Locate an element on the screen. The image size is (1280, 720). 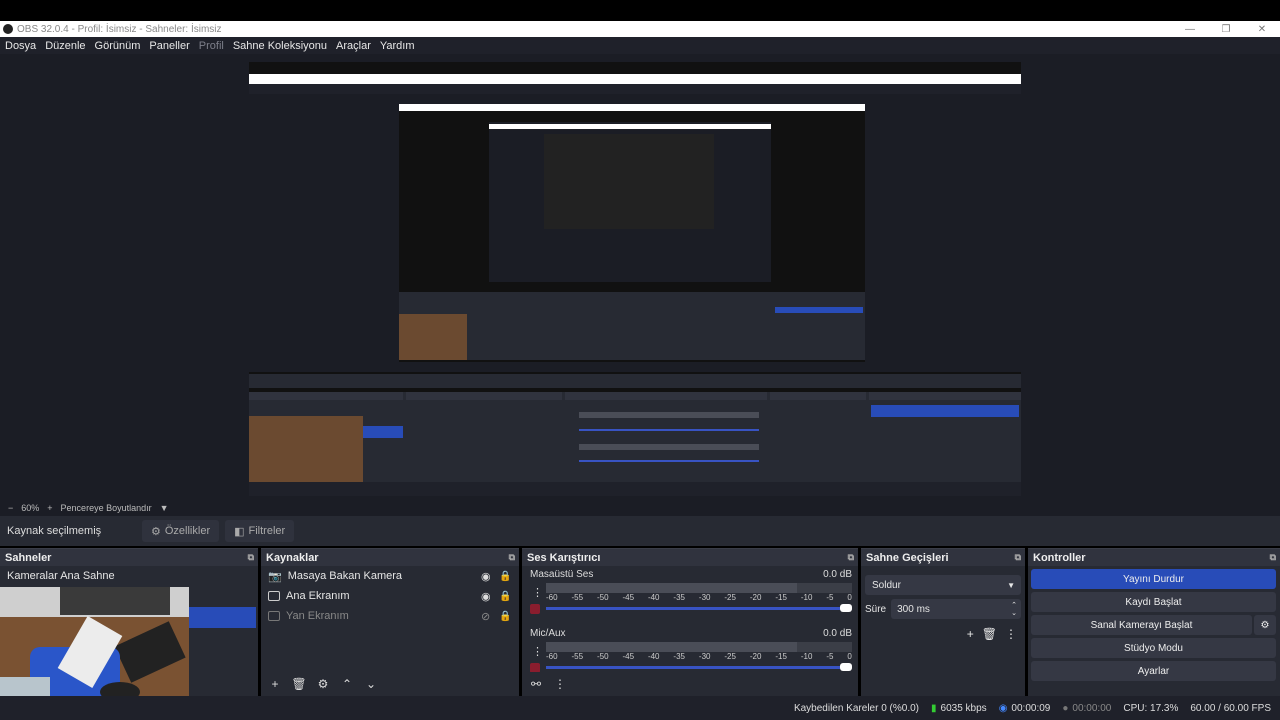
menu-file: Dosya is located at coordinates (20, 46).